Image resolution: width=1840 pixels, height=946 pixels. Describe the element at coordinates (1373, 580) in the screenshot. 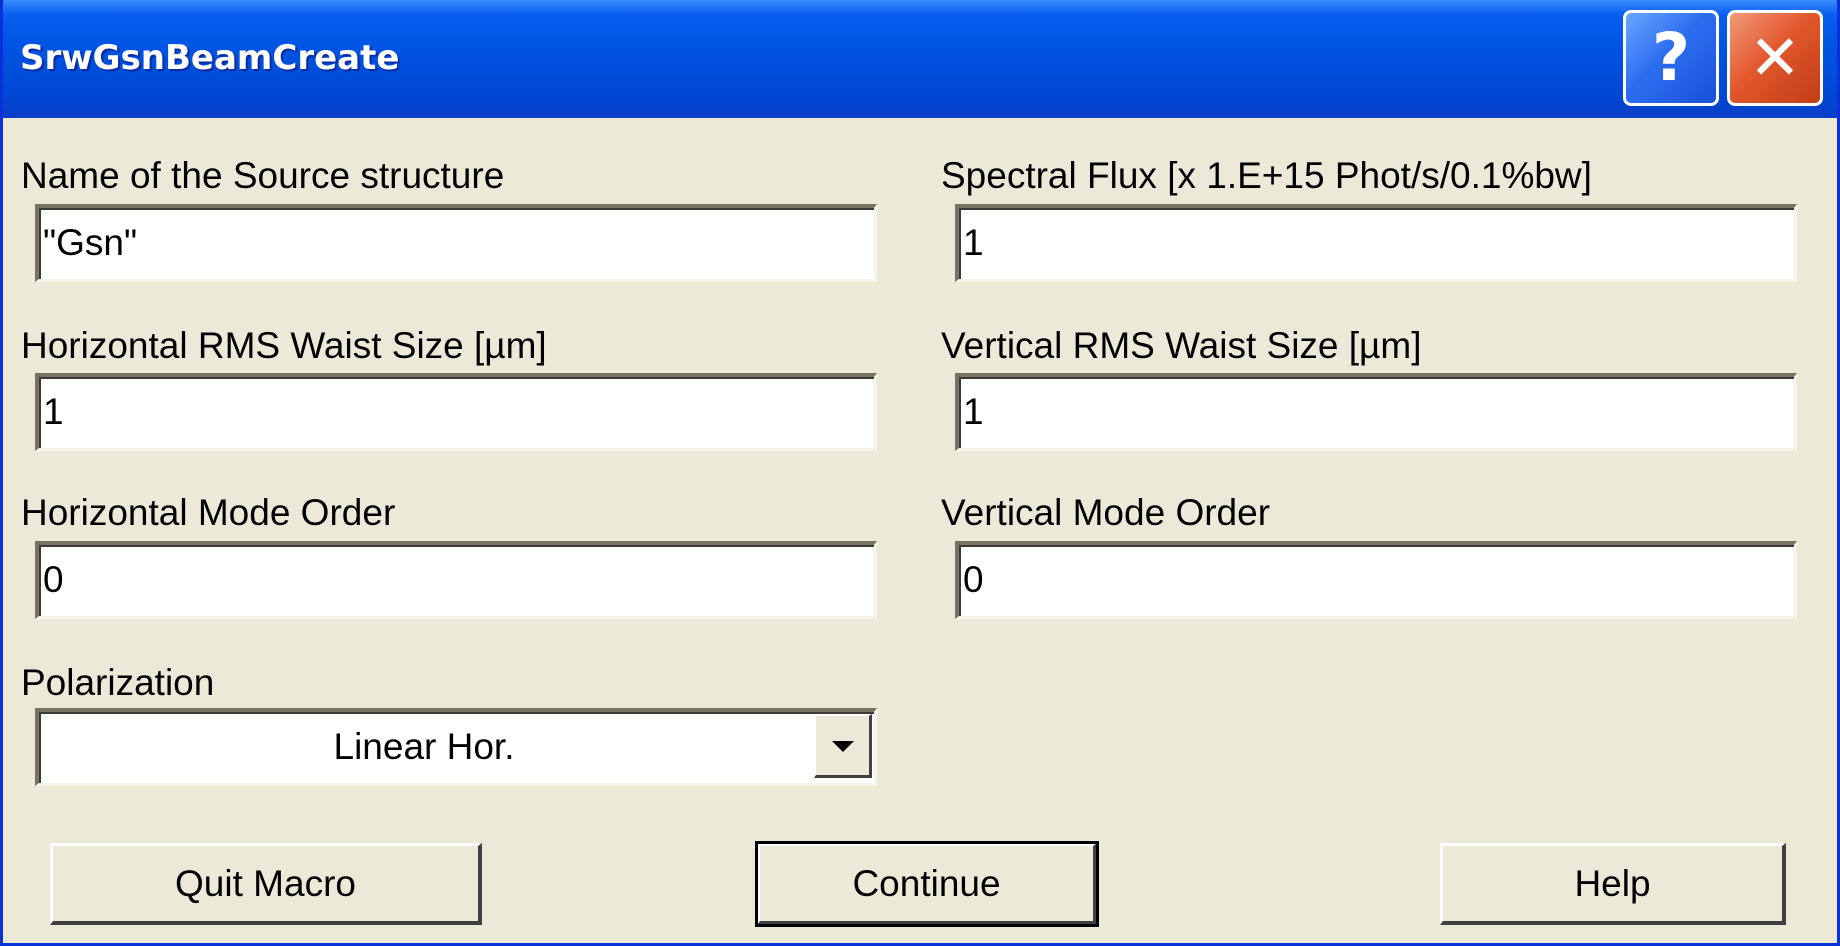

I see `v-mode-input` at that location.